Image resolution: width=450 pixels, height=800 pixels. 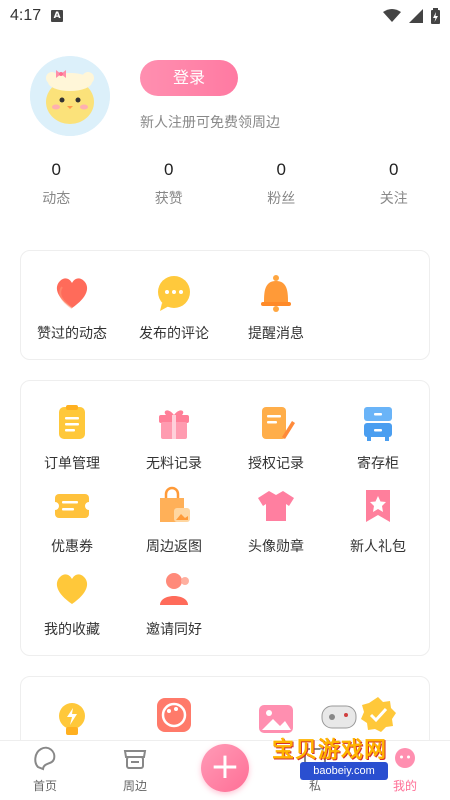 I want to click on stat-label: 获赞, so click(x=168, y=199).